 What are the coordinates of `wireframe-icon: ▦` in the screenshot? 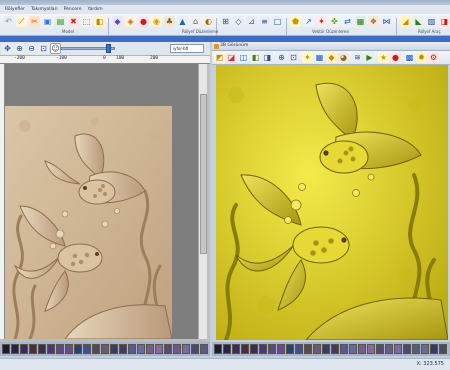 It's located at (319, 57).